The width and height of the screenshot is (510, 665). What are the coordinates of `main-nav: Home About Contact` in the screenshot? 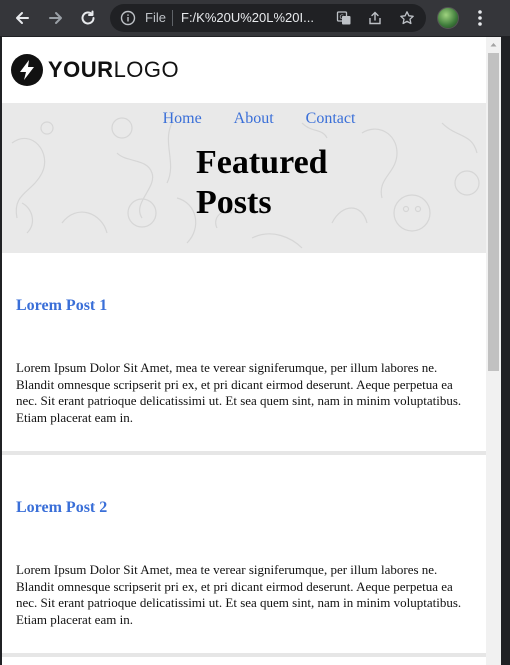 It's located at (244, 119).